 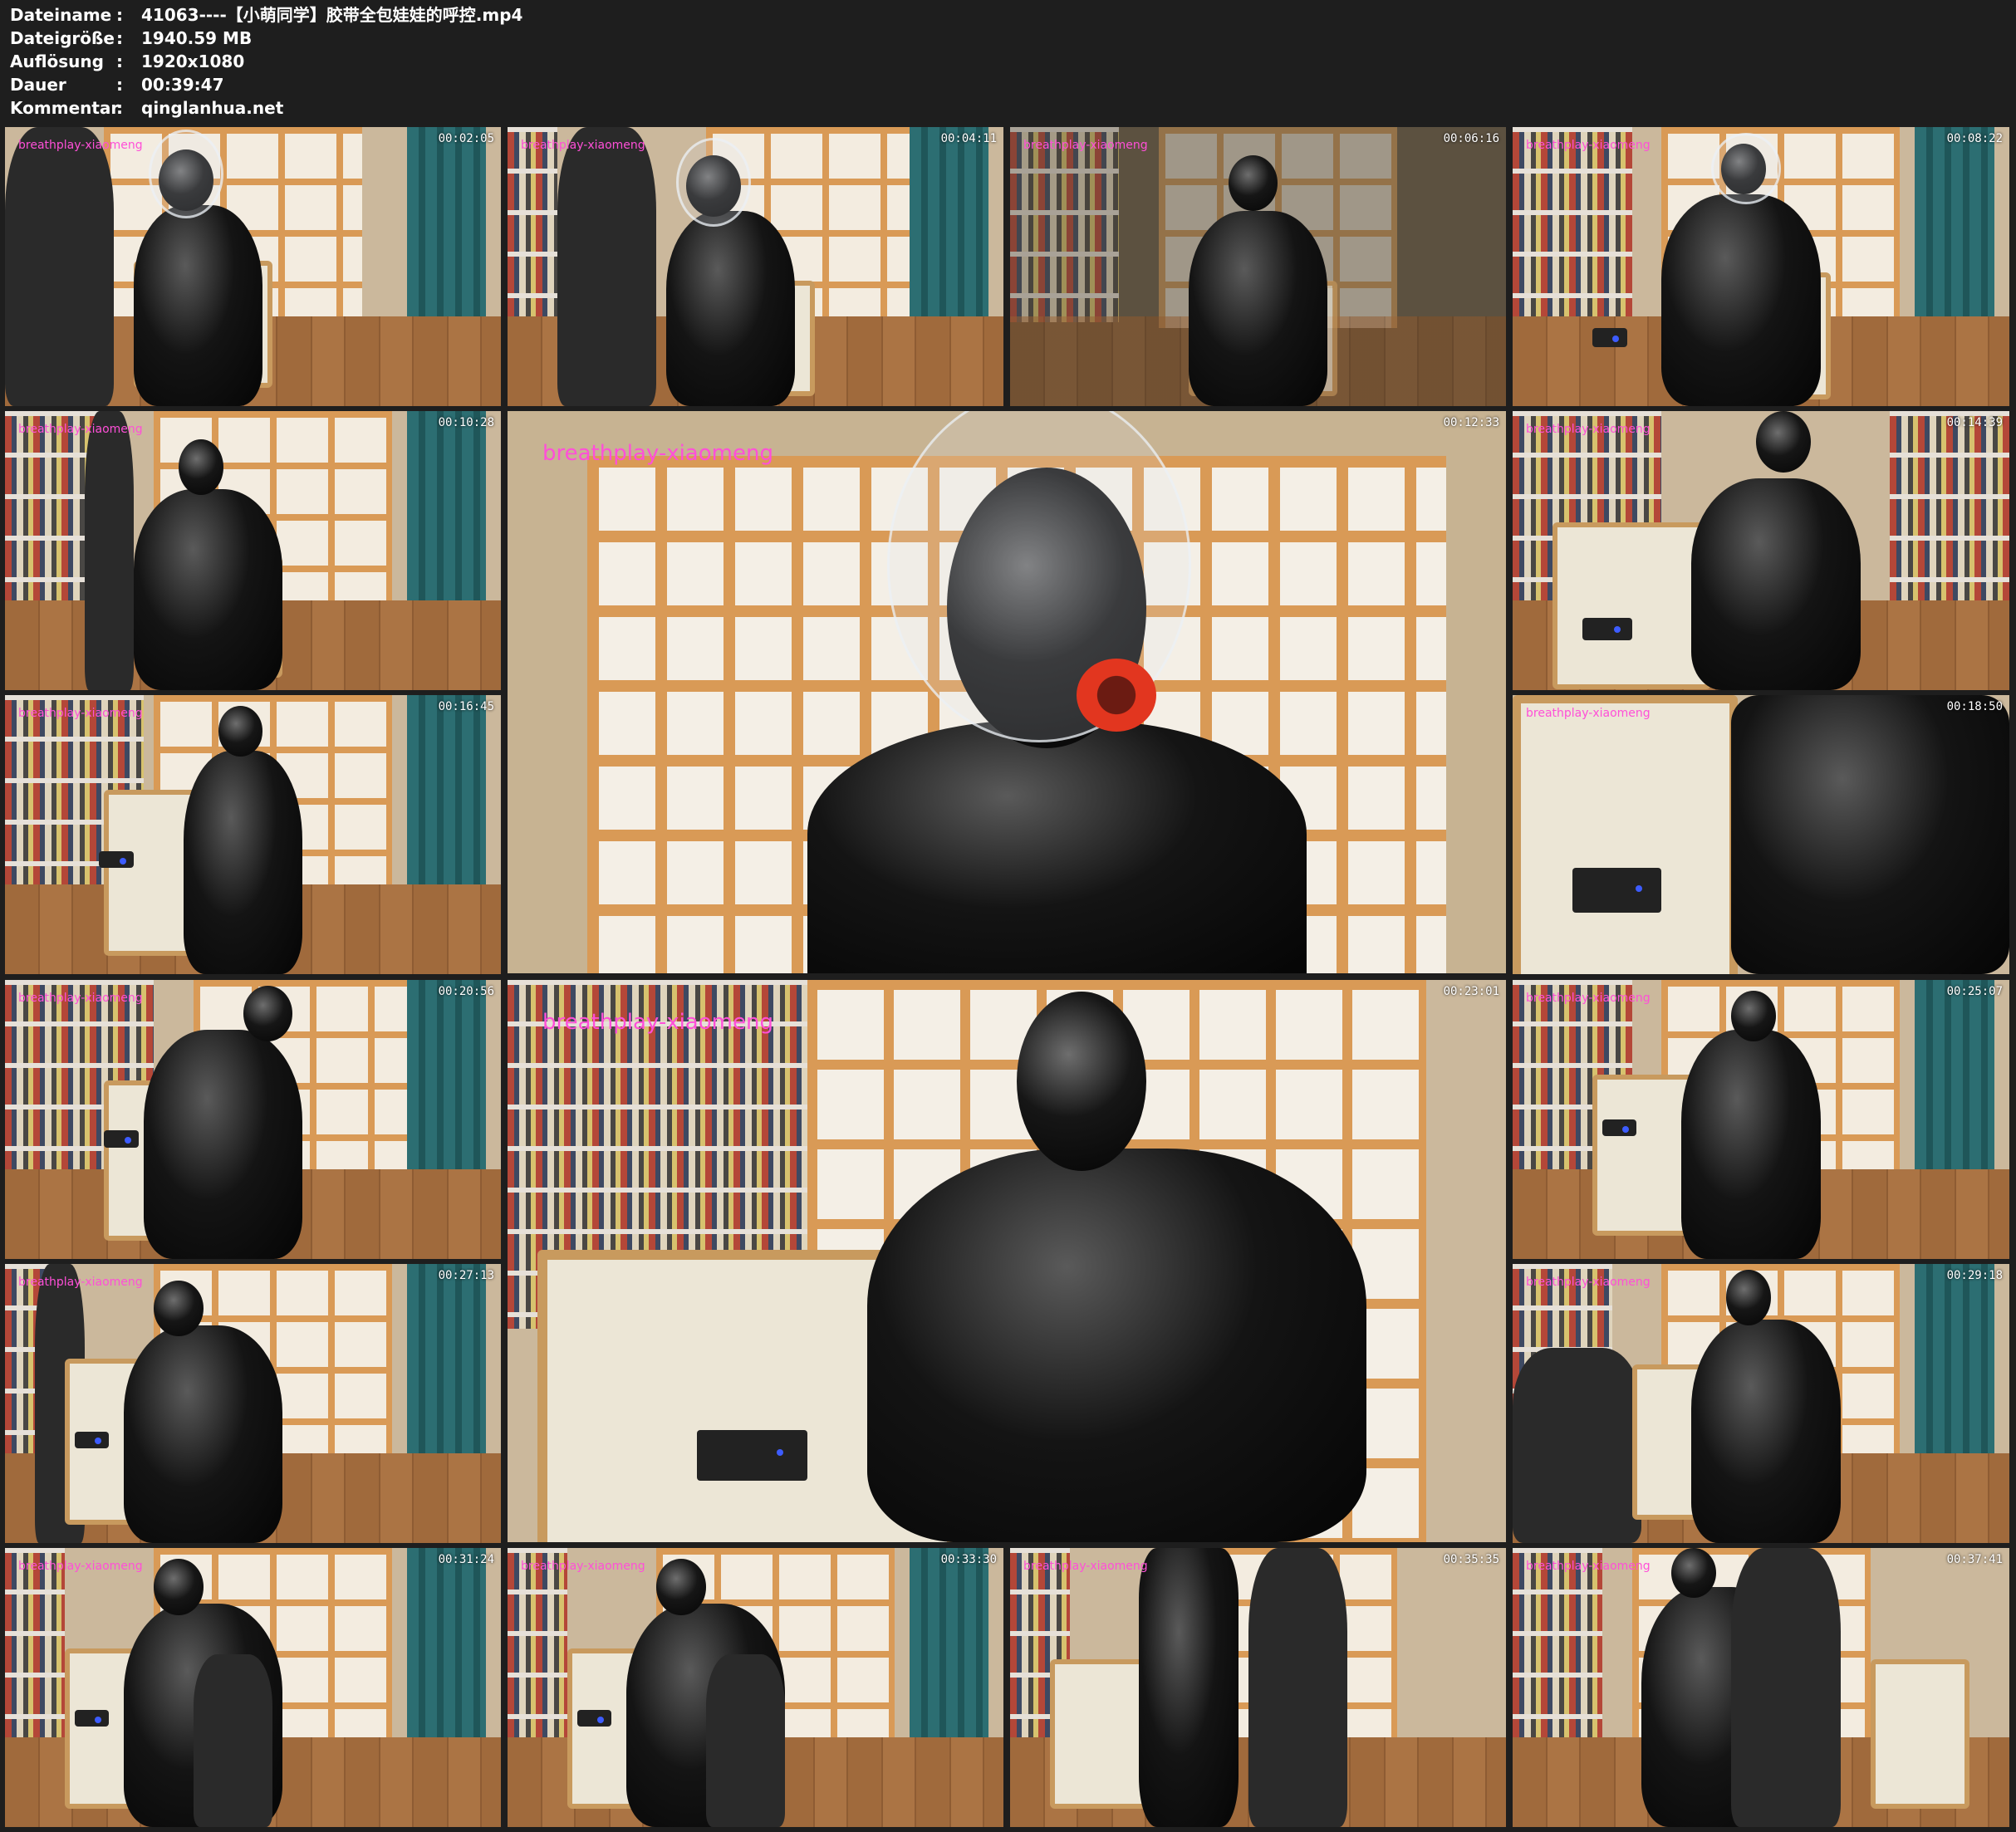 I want to click on thumbnail-frame: breathplay-xiaomeng 00:14:39, so click(x=1761, y=550).